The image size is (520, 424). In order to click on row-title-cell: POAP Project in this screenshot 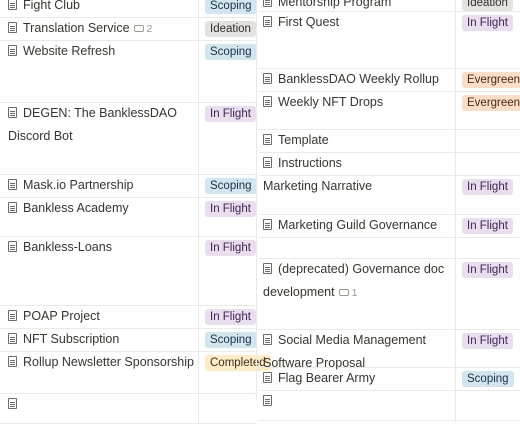, I will do `click(101, 316)`.